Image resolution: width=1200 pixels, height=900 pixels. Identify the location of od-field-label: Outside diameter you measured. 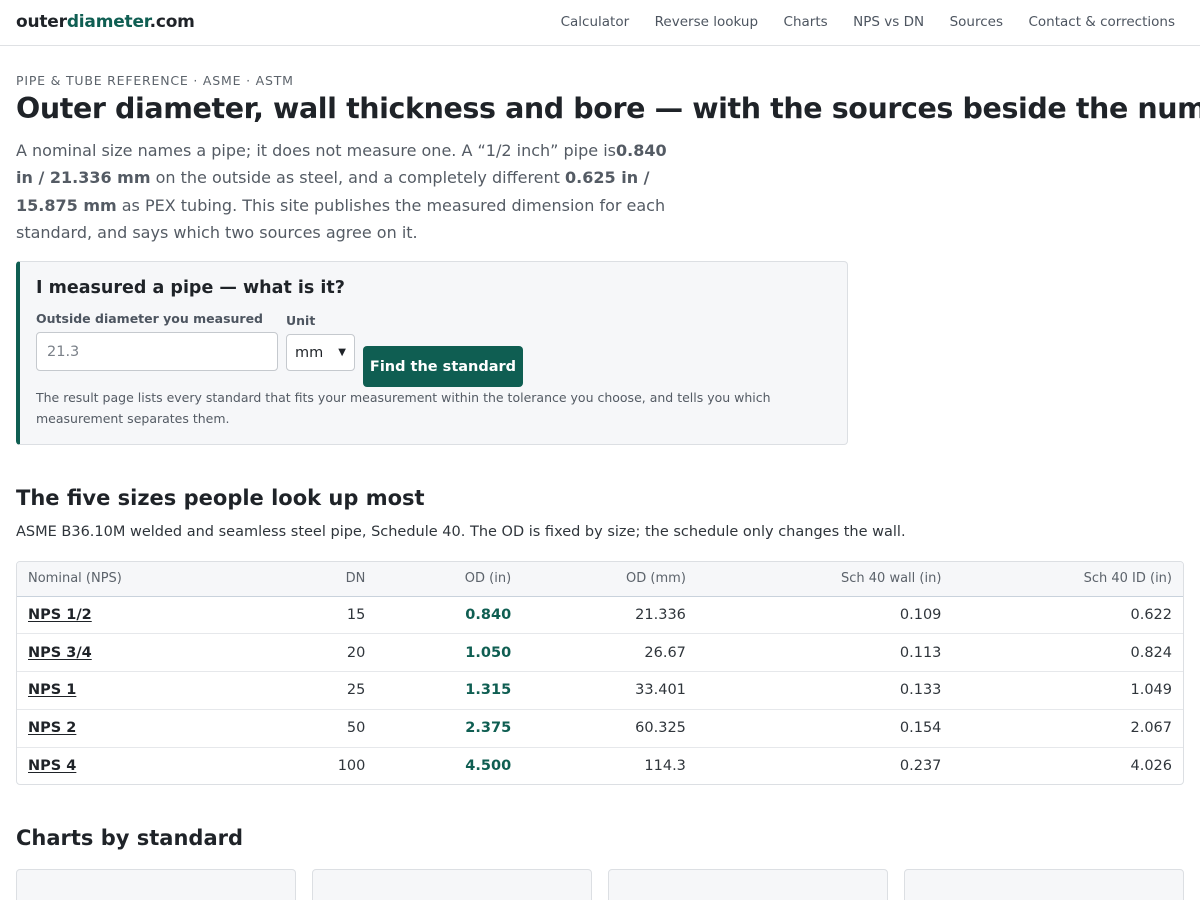
(149, 318).